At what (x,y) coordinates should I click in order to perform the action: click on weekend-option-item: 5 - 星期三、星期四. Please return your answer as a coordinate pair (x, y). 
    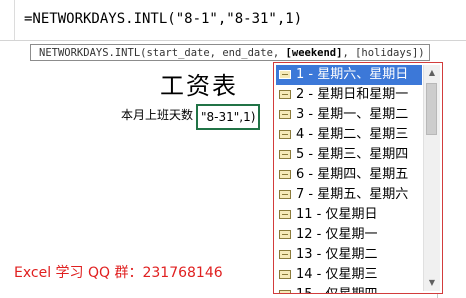
    Looking at the image, I should click on (349, 155).